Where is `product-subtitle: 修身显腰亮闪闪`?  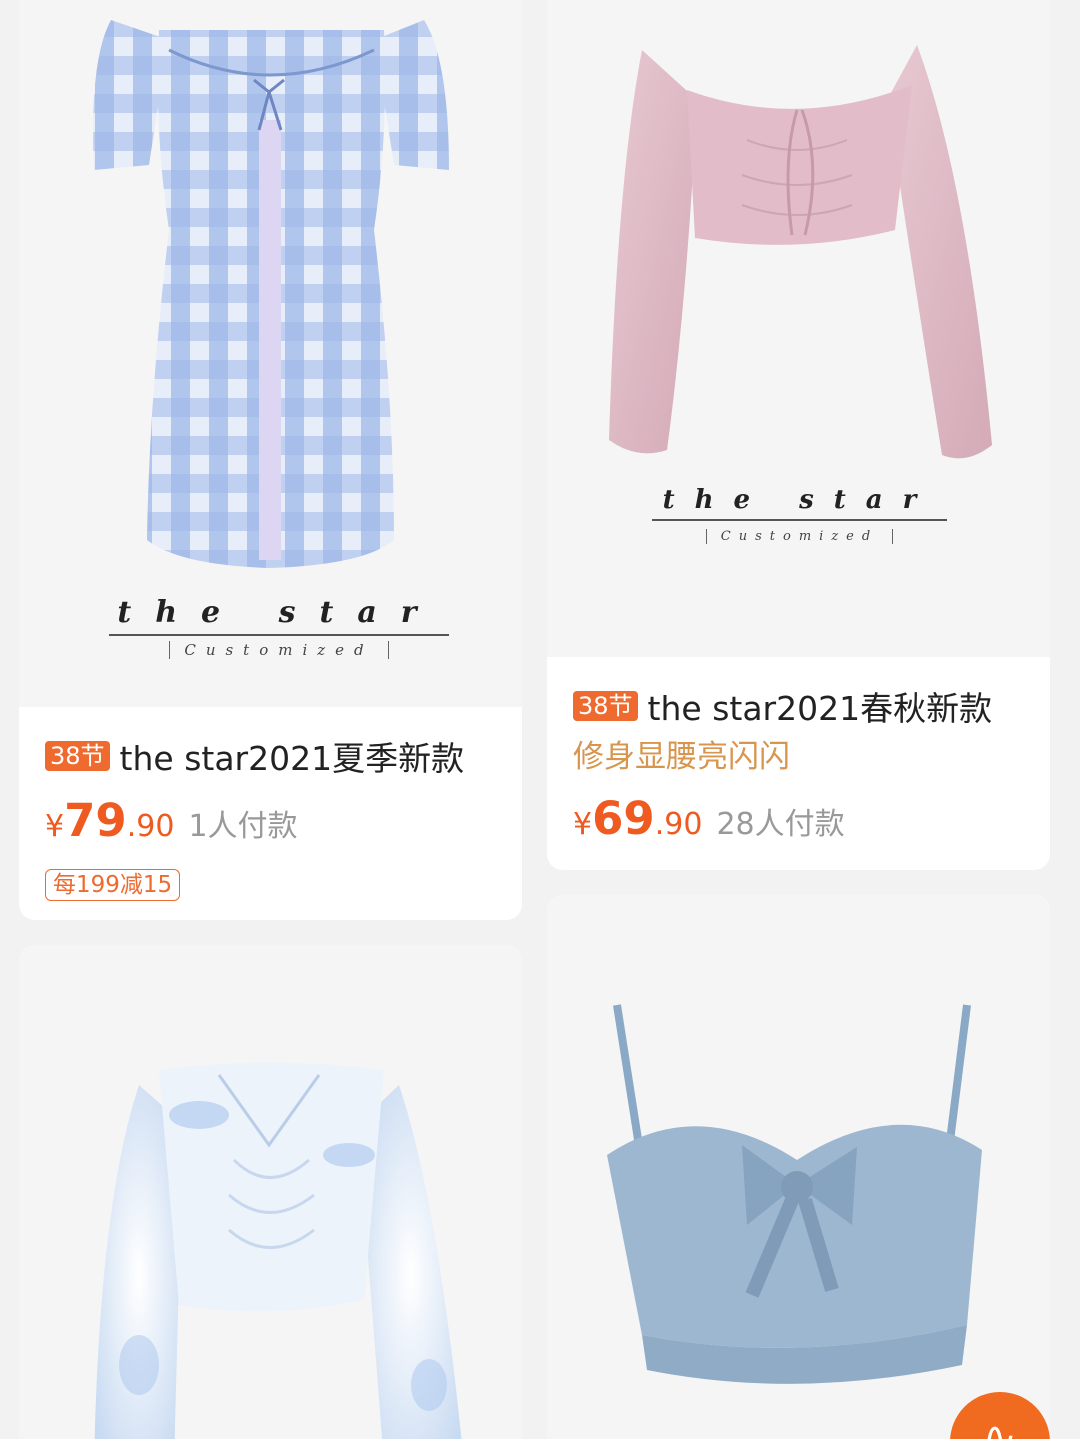
product-subtitle: 修身显腰亮闪闪 is located at coordinates (681, 757).